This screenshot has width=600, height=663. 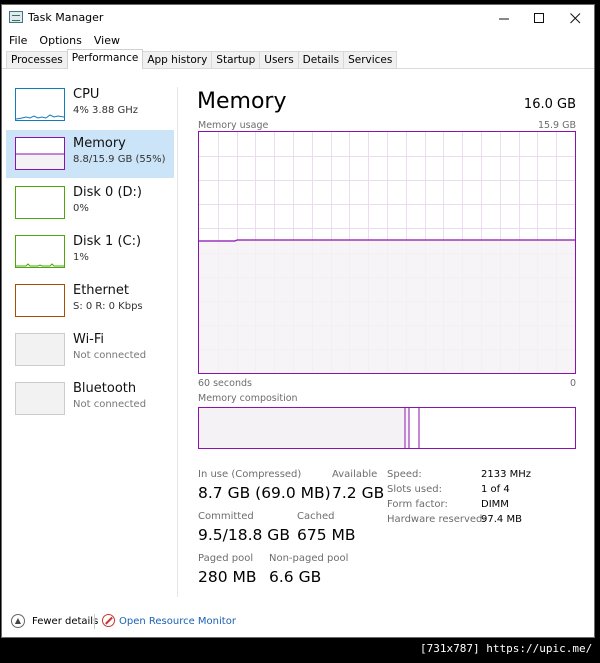 I want to click on maximize-button, so click(x=539, y=18).